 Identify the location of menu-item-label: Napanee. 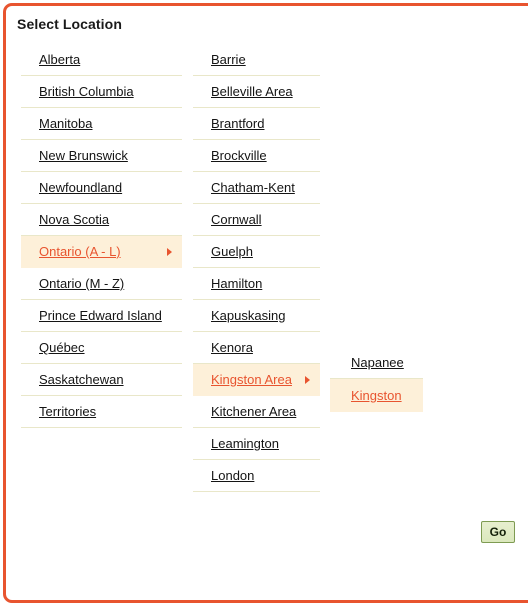
(377, 362).